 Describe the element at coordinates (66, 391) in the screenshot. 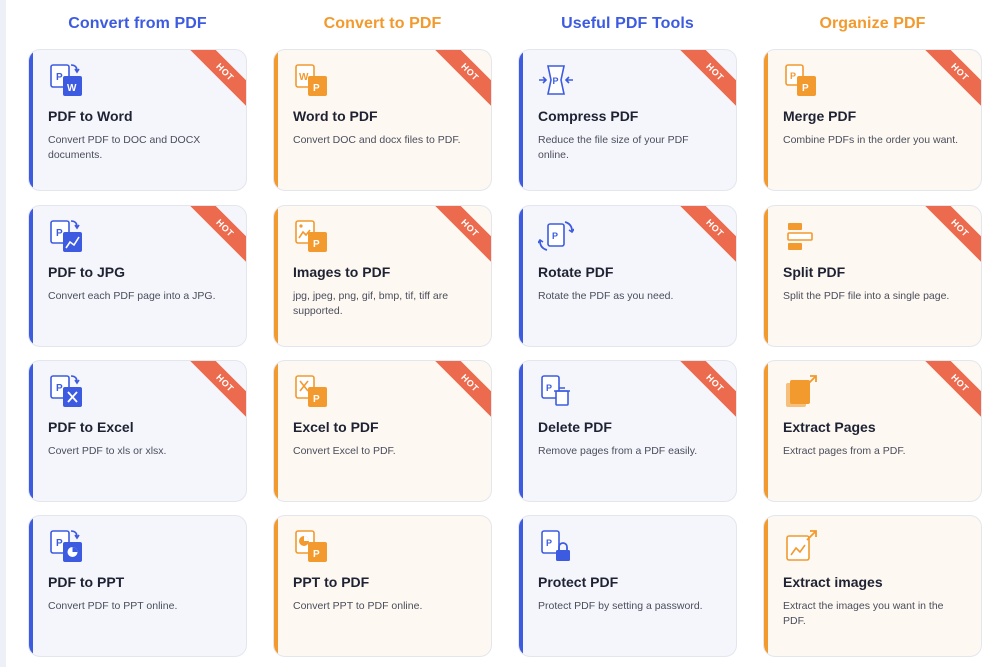

I see `pdf-to-excel-icon: P` at that location.